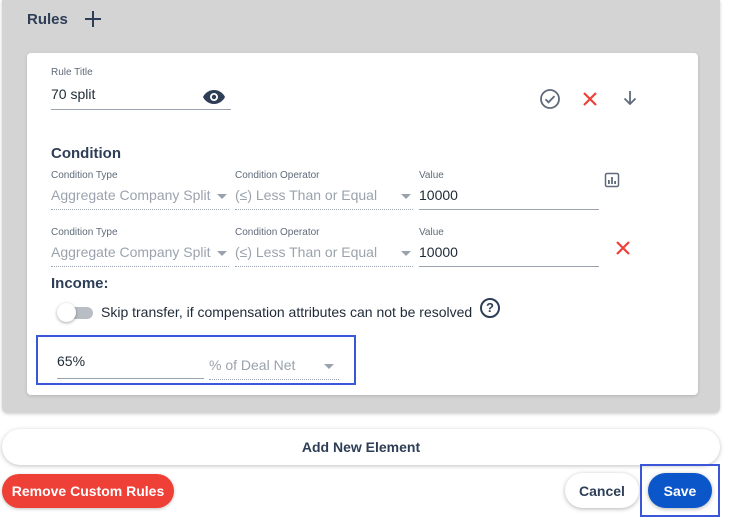 The image size is (731, 530). I want to click on help-icon: ?, so click(490, 308).